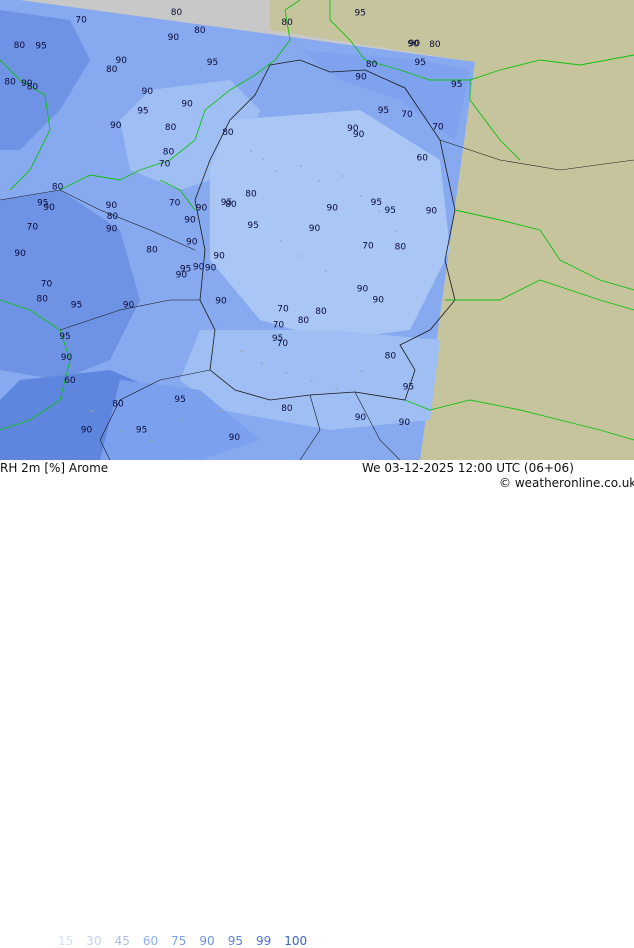 Image resolution: width=634 pixels, height=948 pixels. What do you see at coordinates (122, 941) in the screenshot?
I see `legend-value: 45` at bounding box center [122, 941].